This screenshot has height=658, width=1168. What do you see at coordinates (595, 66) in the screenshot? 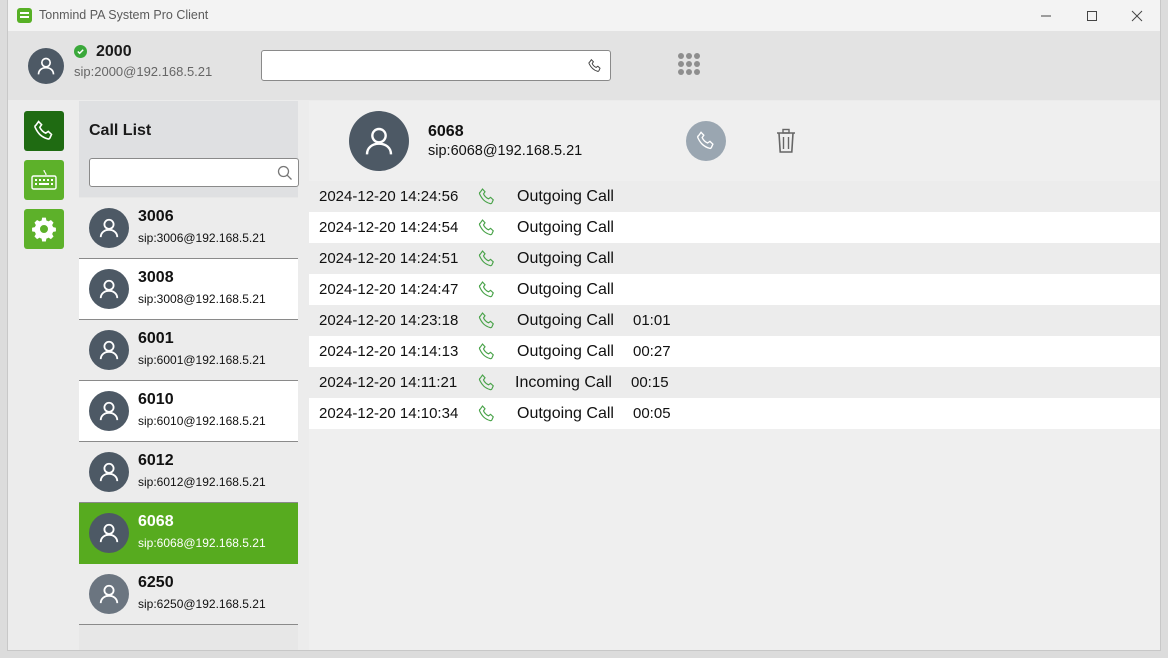
I see `dial-phone-icon` at bounding box center [595, 66].